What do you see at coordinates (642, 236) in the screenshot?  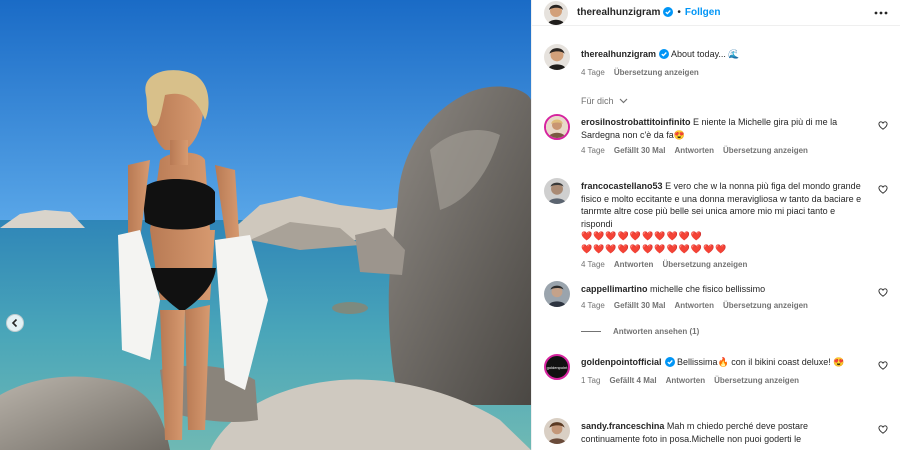 I see `comment-hearts-line: ❤️❤️❤️❤️❤️❤️❤️❤️❤️❤️` at bounding box center [642, 236].